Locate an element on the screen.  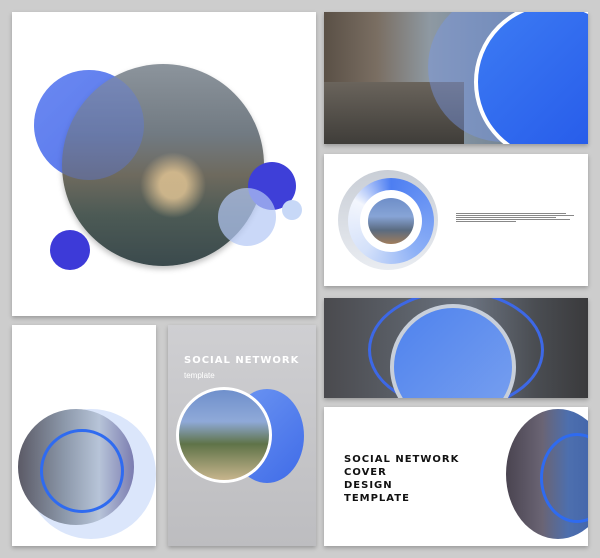
vertical-cover-card-2: SOCIAL NETWORK template is located at coordinates (242, 435).